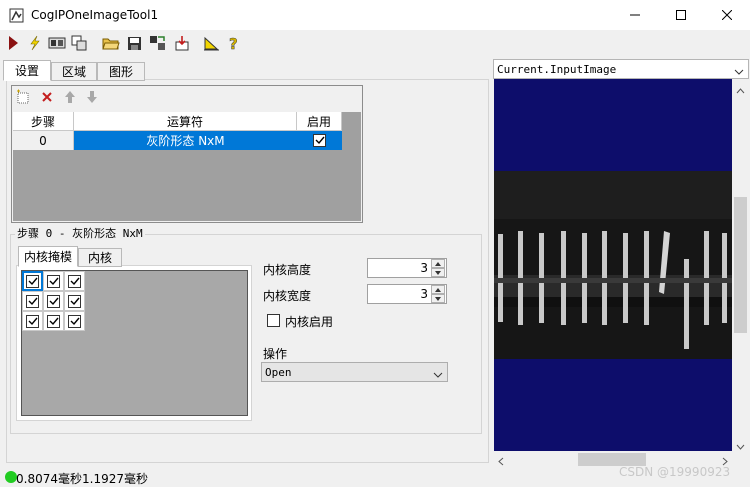  What do you see at coordinates (635, 15) in the screenshot?
I see `minimize-button` at bounding box center [635, 15].